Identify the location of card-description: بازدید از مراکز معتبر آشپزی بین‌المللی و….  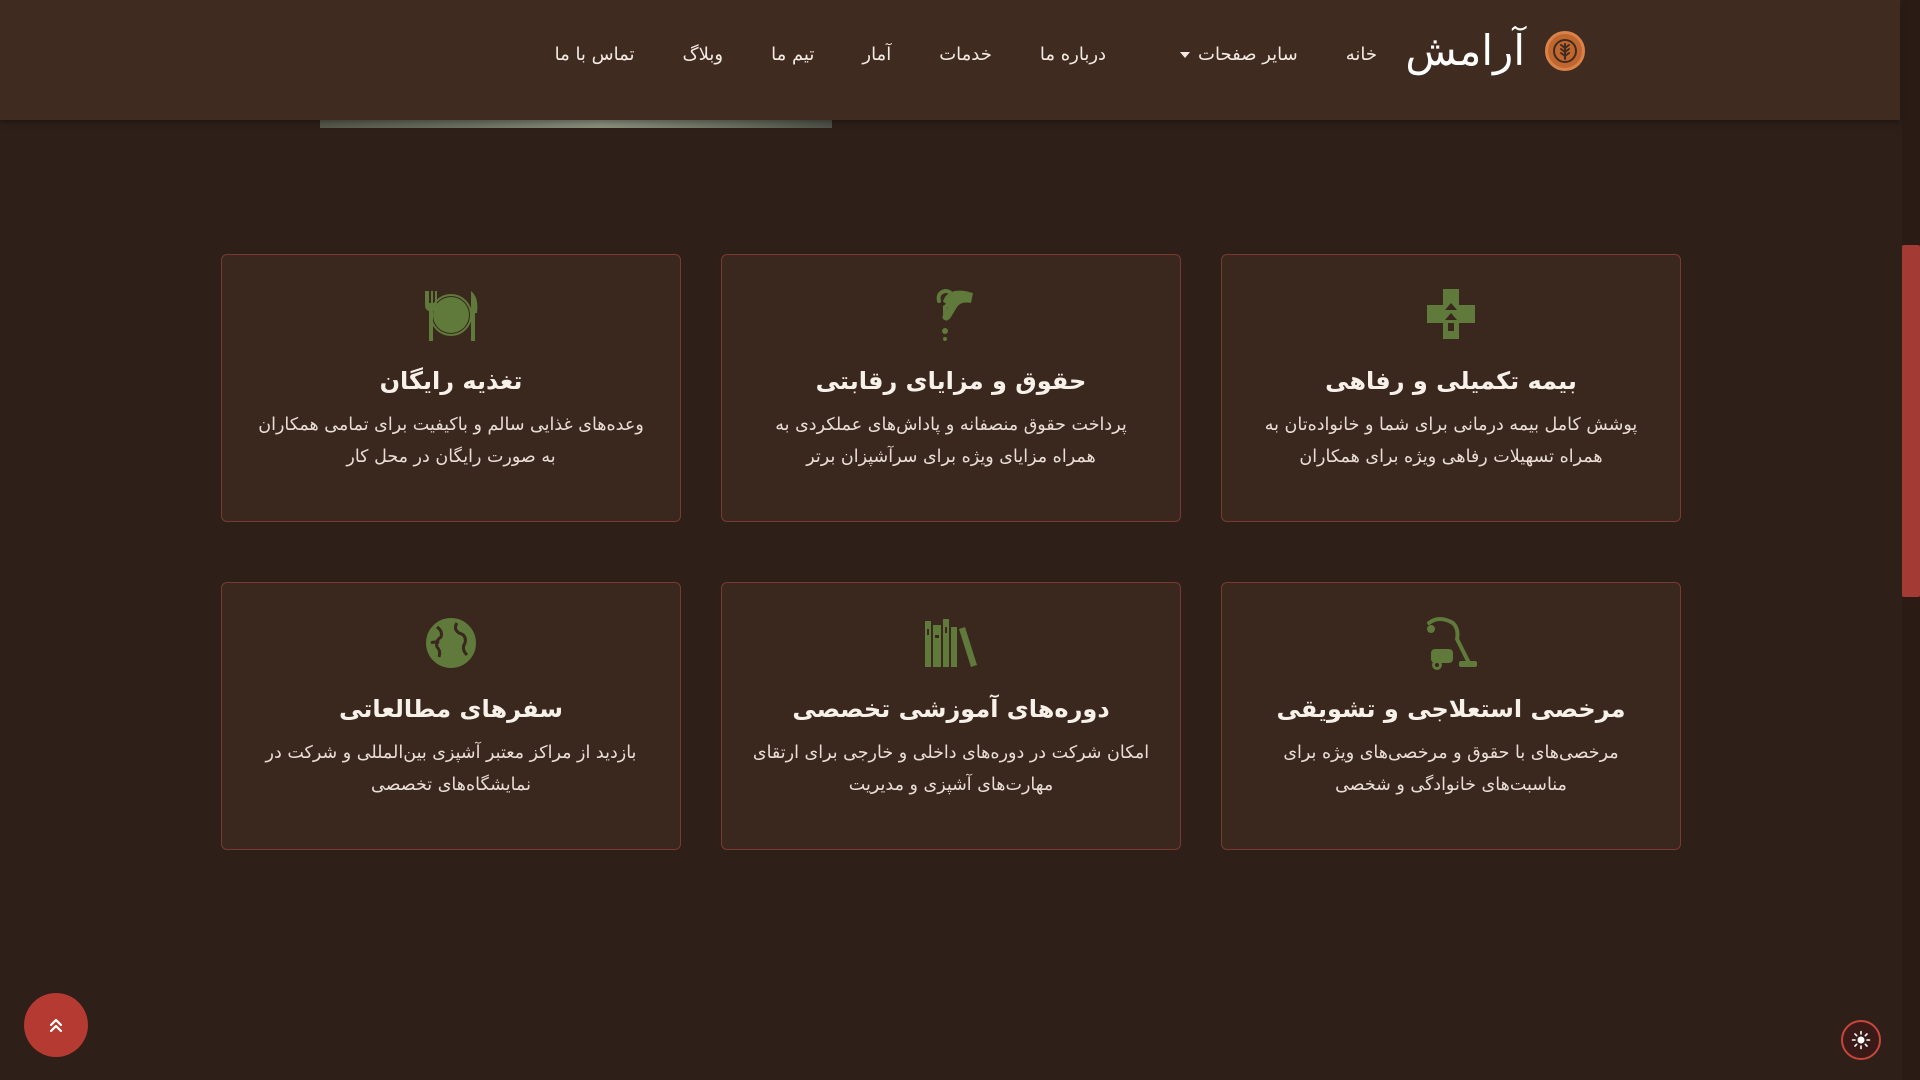
(451, 769).